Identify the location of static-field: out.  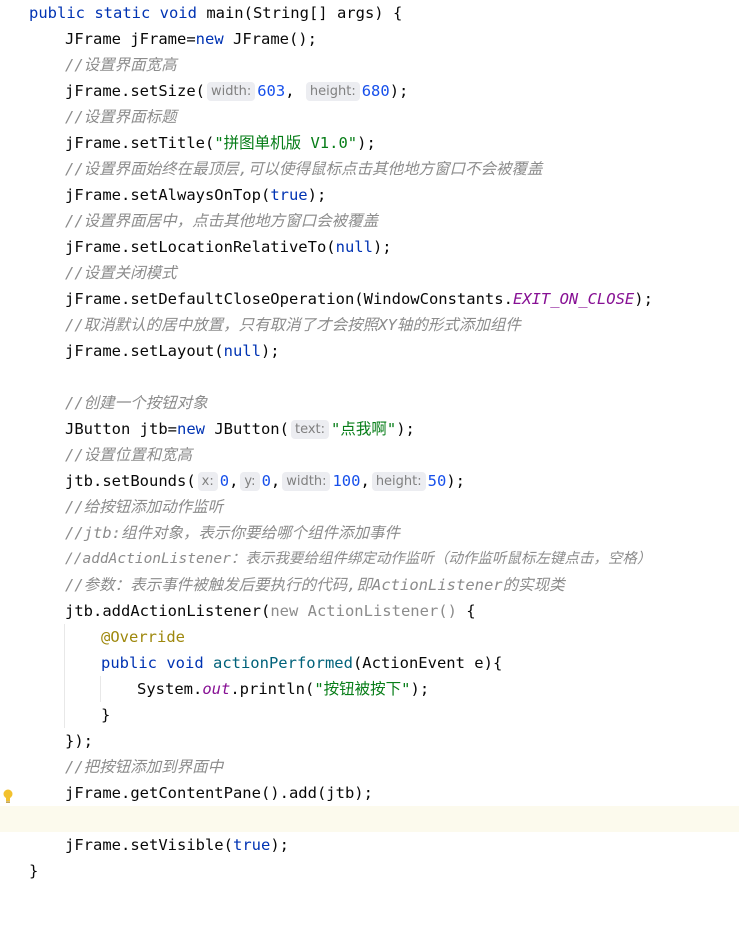
(216, 689).